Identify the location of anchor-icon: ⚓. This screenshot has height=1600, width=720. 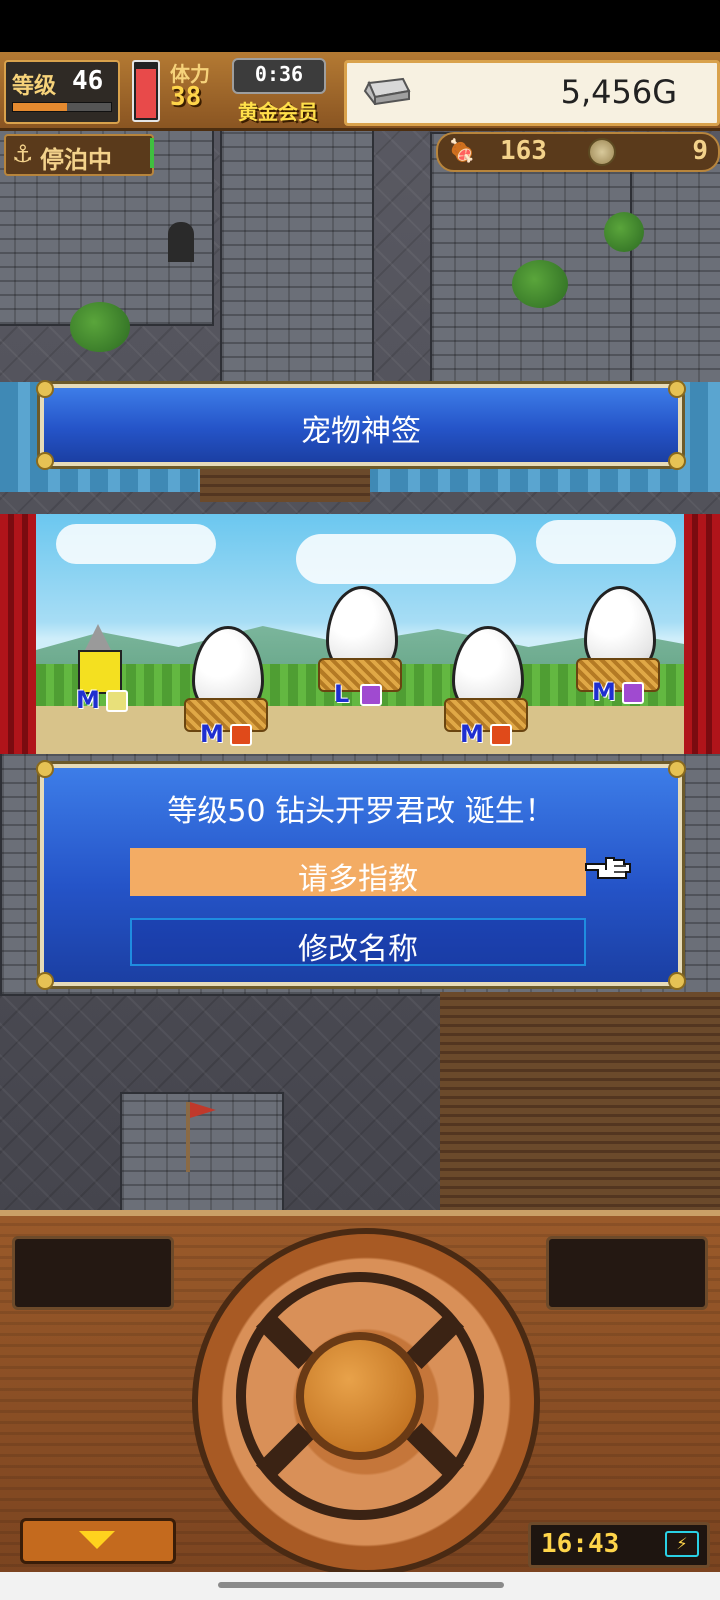
(23, 154).